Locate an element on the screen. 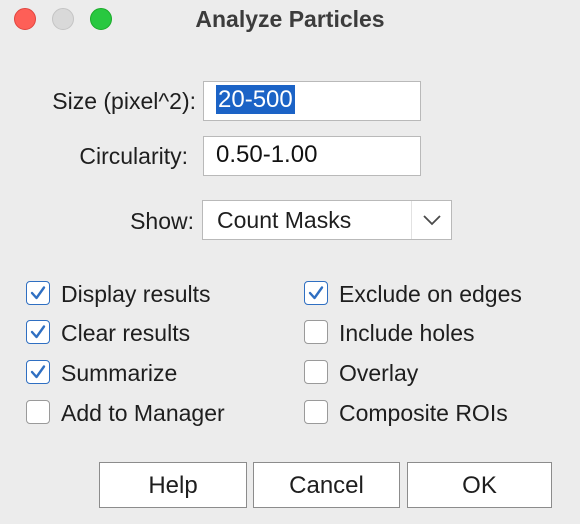 The image size is (580, 524). circularity-input: 0.50-1.00 is located at coordinates (312, 156).